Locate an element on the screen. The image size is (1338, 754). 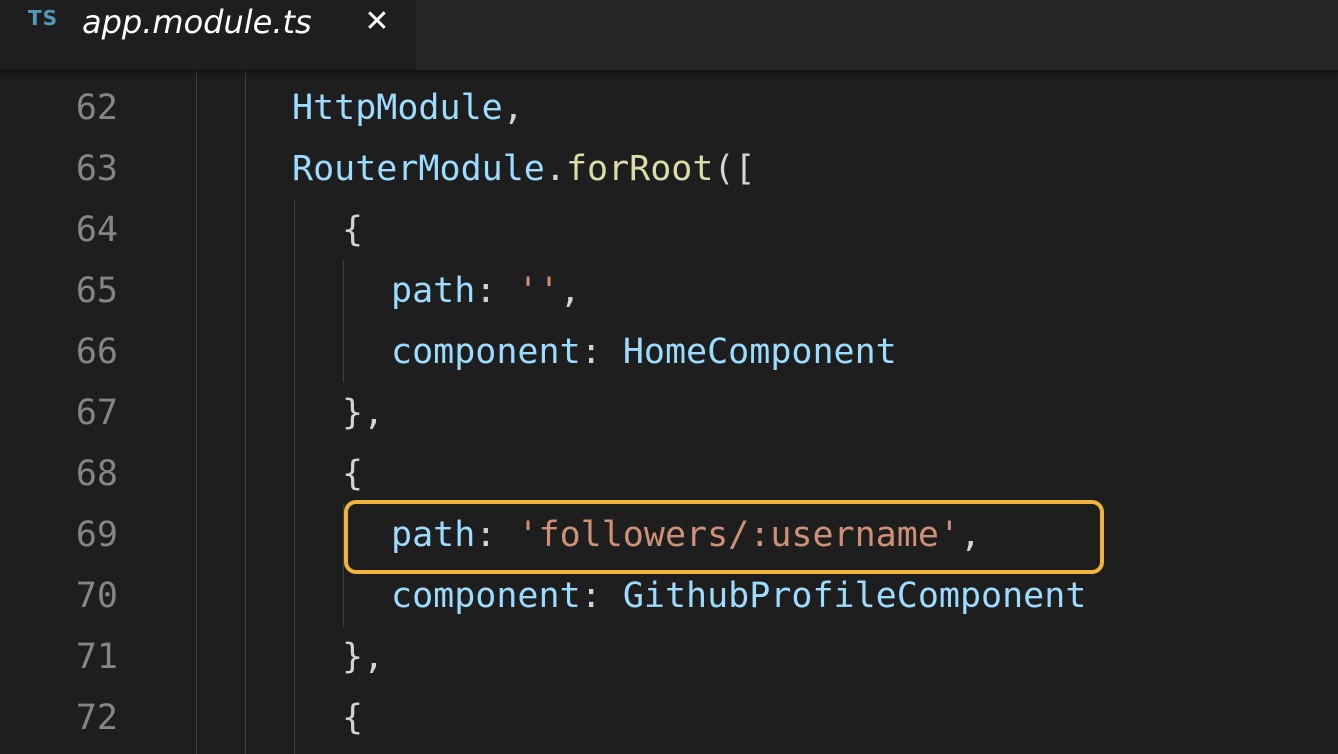
line-number: 63 is located at coordinates (96, 169).